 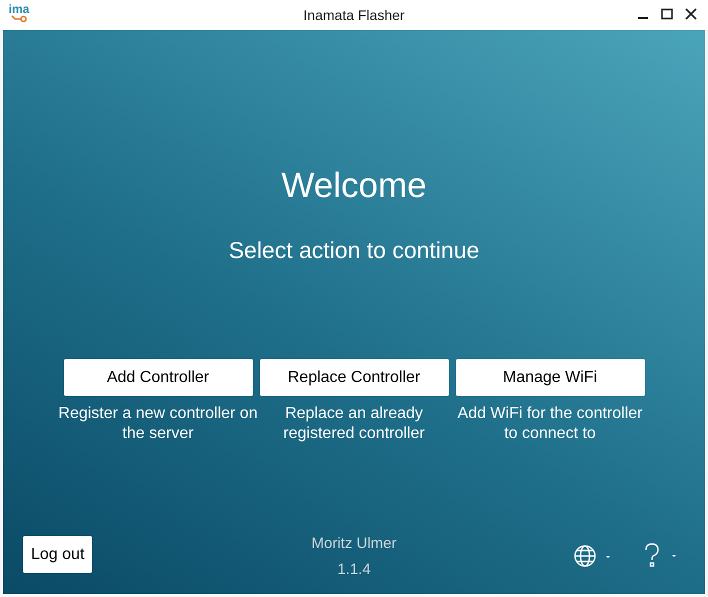 I want to click on logout-button: Log out, so click(x=57, y=554).